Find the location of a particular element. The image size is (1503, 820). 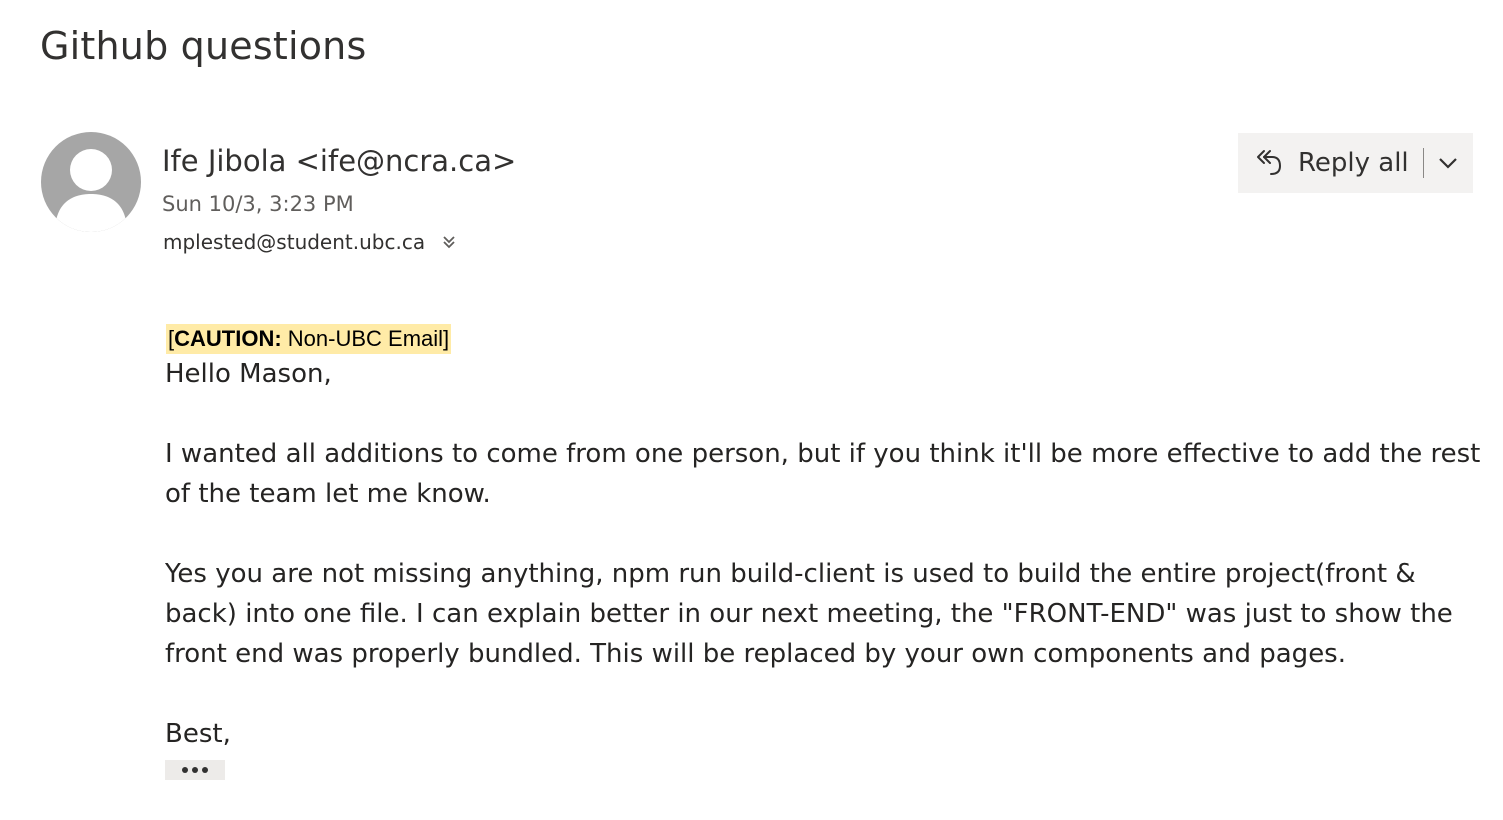

double-chevron-down-icon is located at coordinates (449, 242).